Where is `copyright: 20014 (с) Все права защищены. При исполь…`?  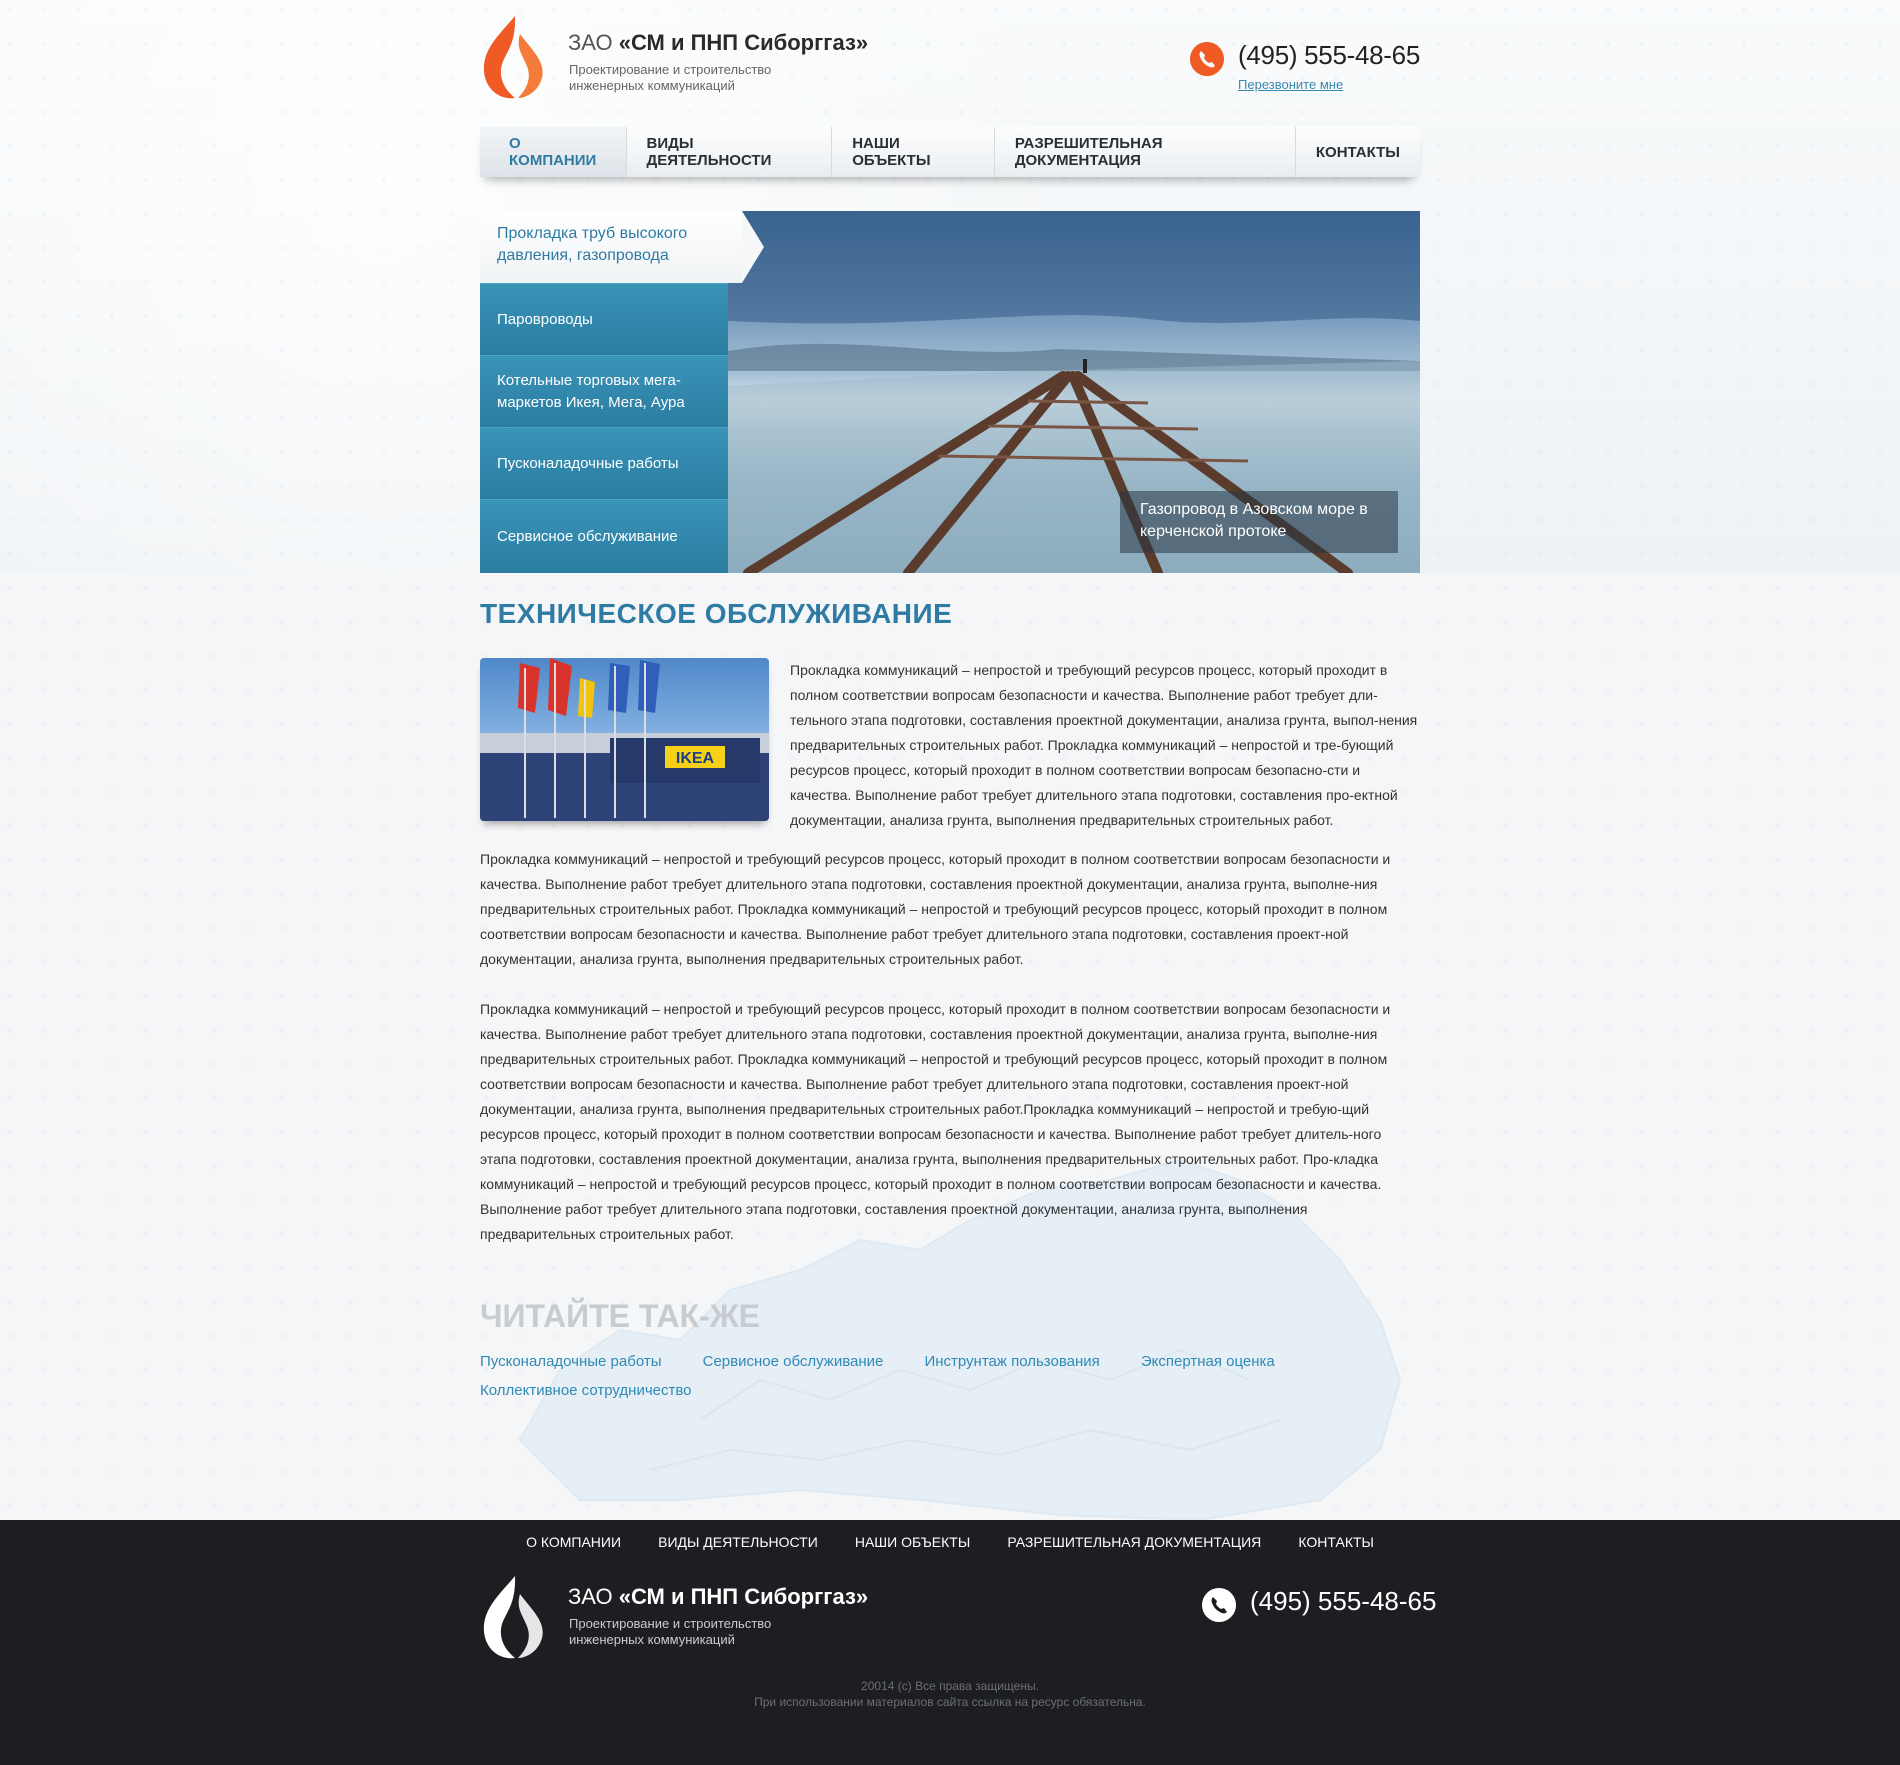 copyright: 20014 (с) Все права защищены. При исполь… is located at coordinates (950, 1694).